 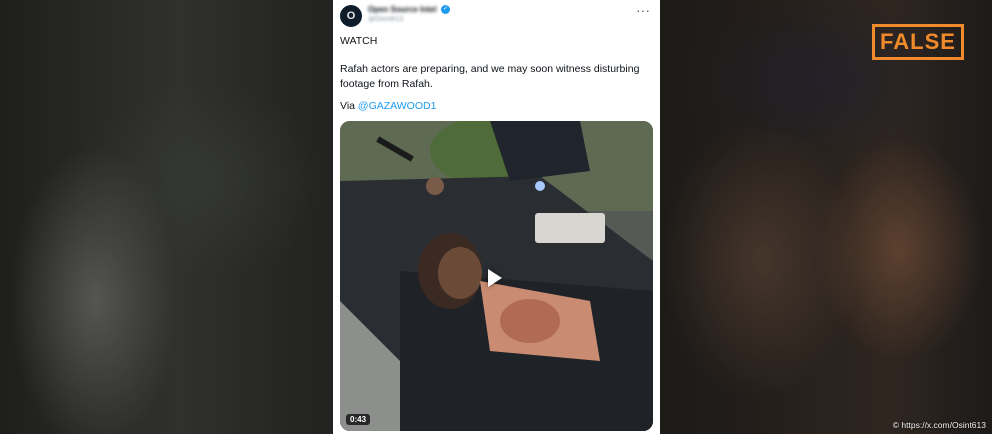 What do you see at coordinates (643, 10) in the screenshot?
I see `more-horizontal-icon: ···` at bounding box center [643, 10].